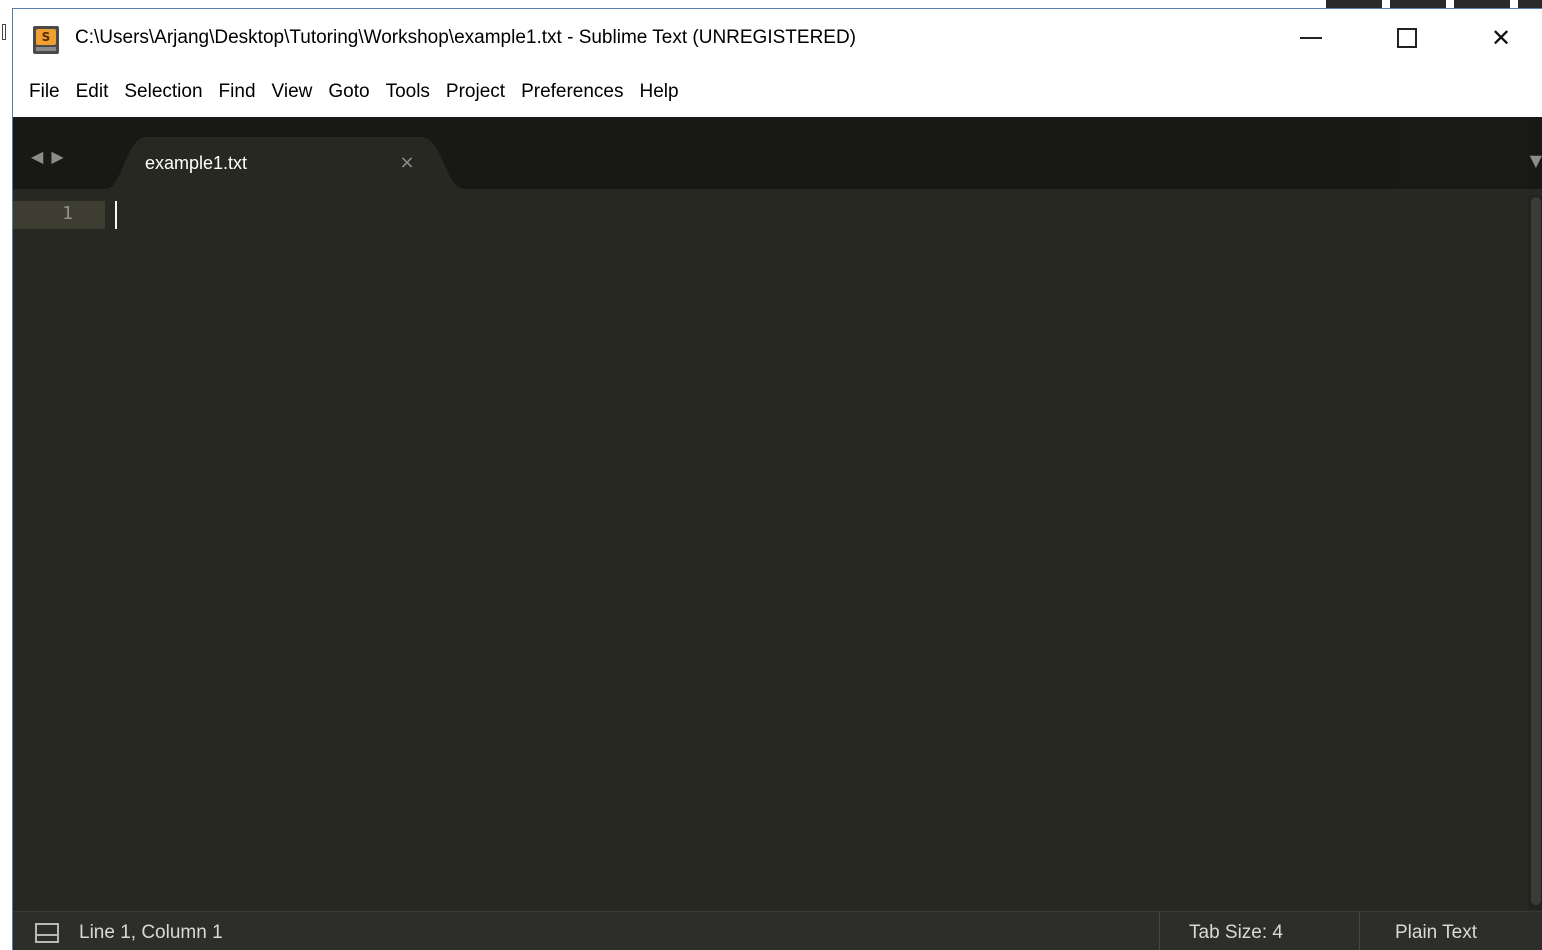 The height and width of the screenshot is (950, 1542). Describe the element at coordinates (116, 215) in the screenshot. I see `text-cursor` at that location.